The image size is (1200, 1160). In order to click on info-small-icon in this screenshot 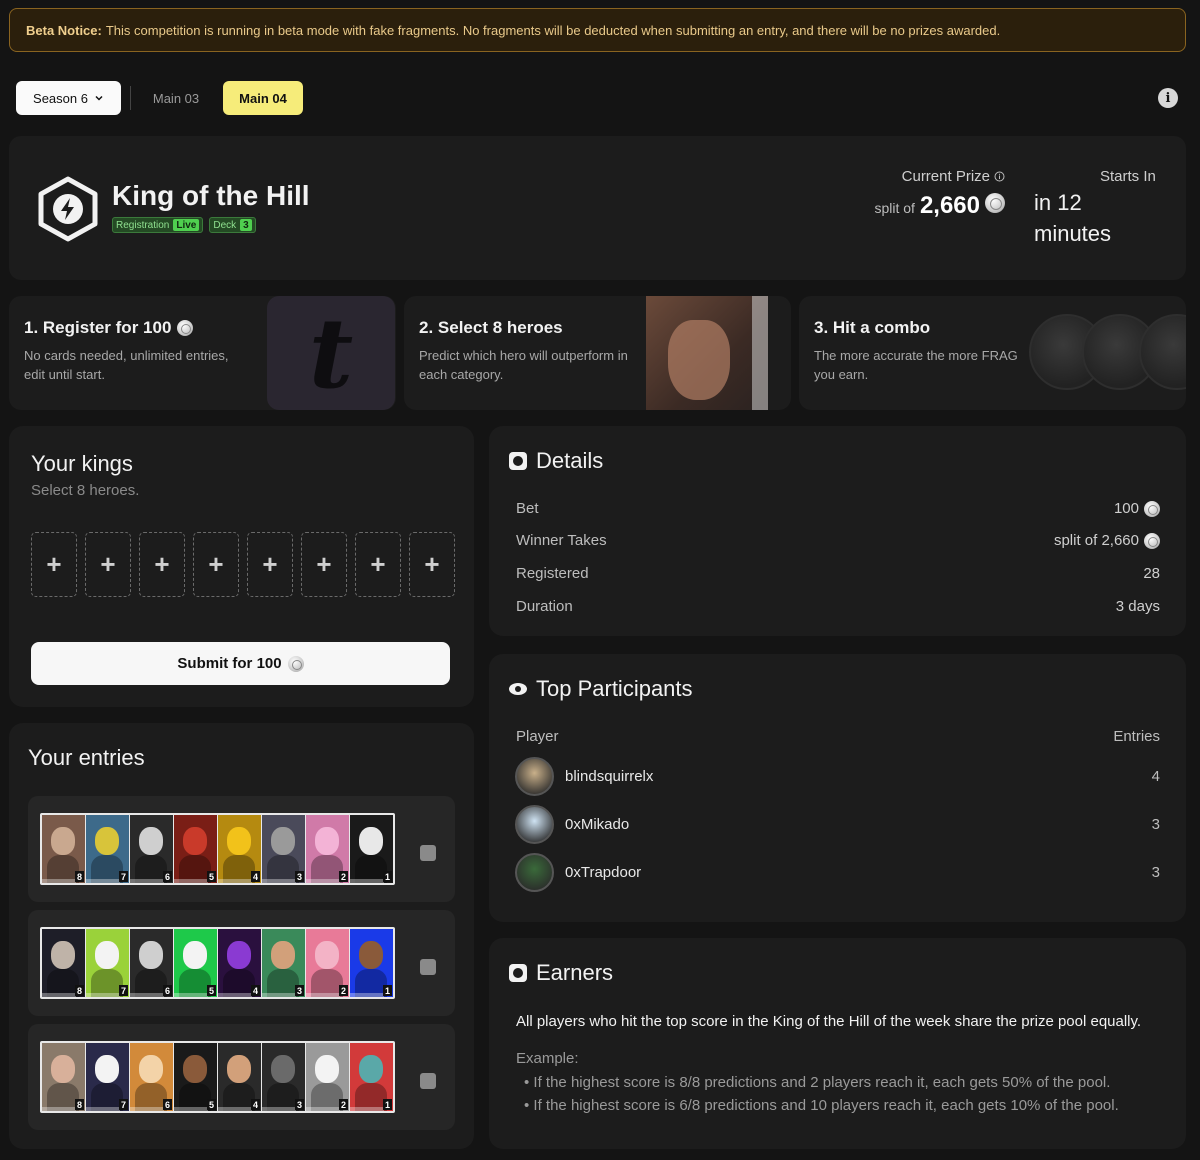, I will do `click(999, 176)`.